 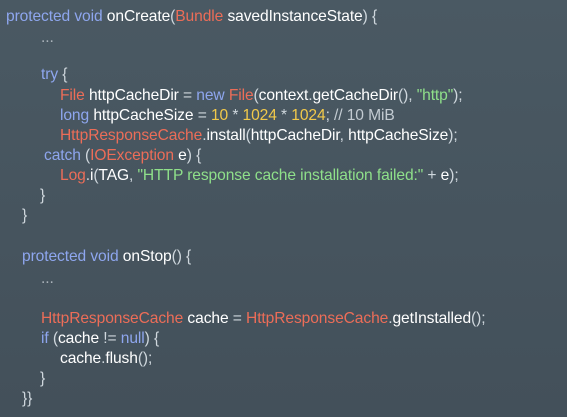 What do you see at coordinates (112, 338) in the screenshot?
I see `code-punctuation: !=` at bounding box center [112, 338].